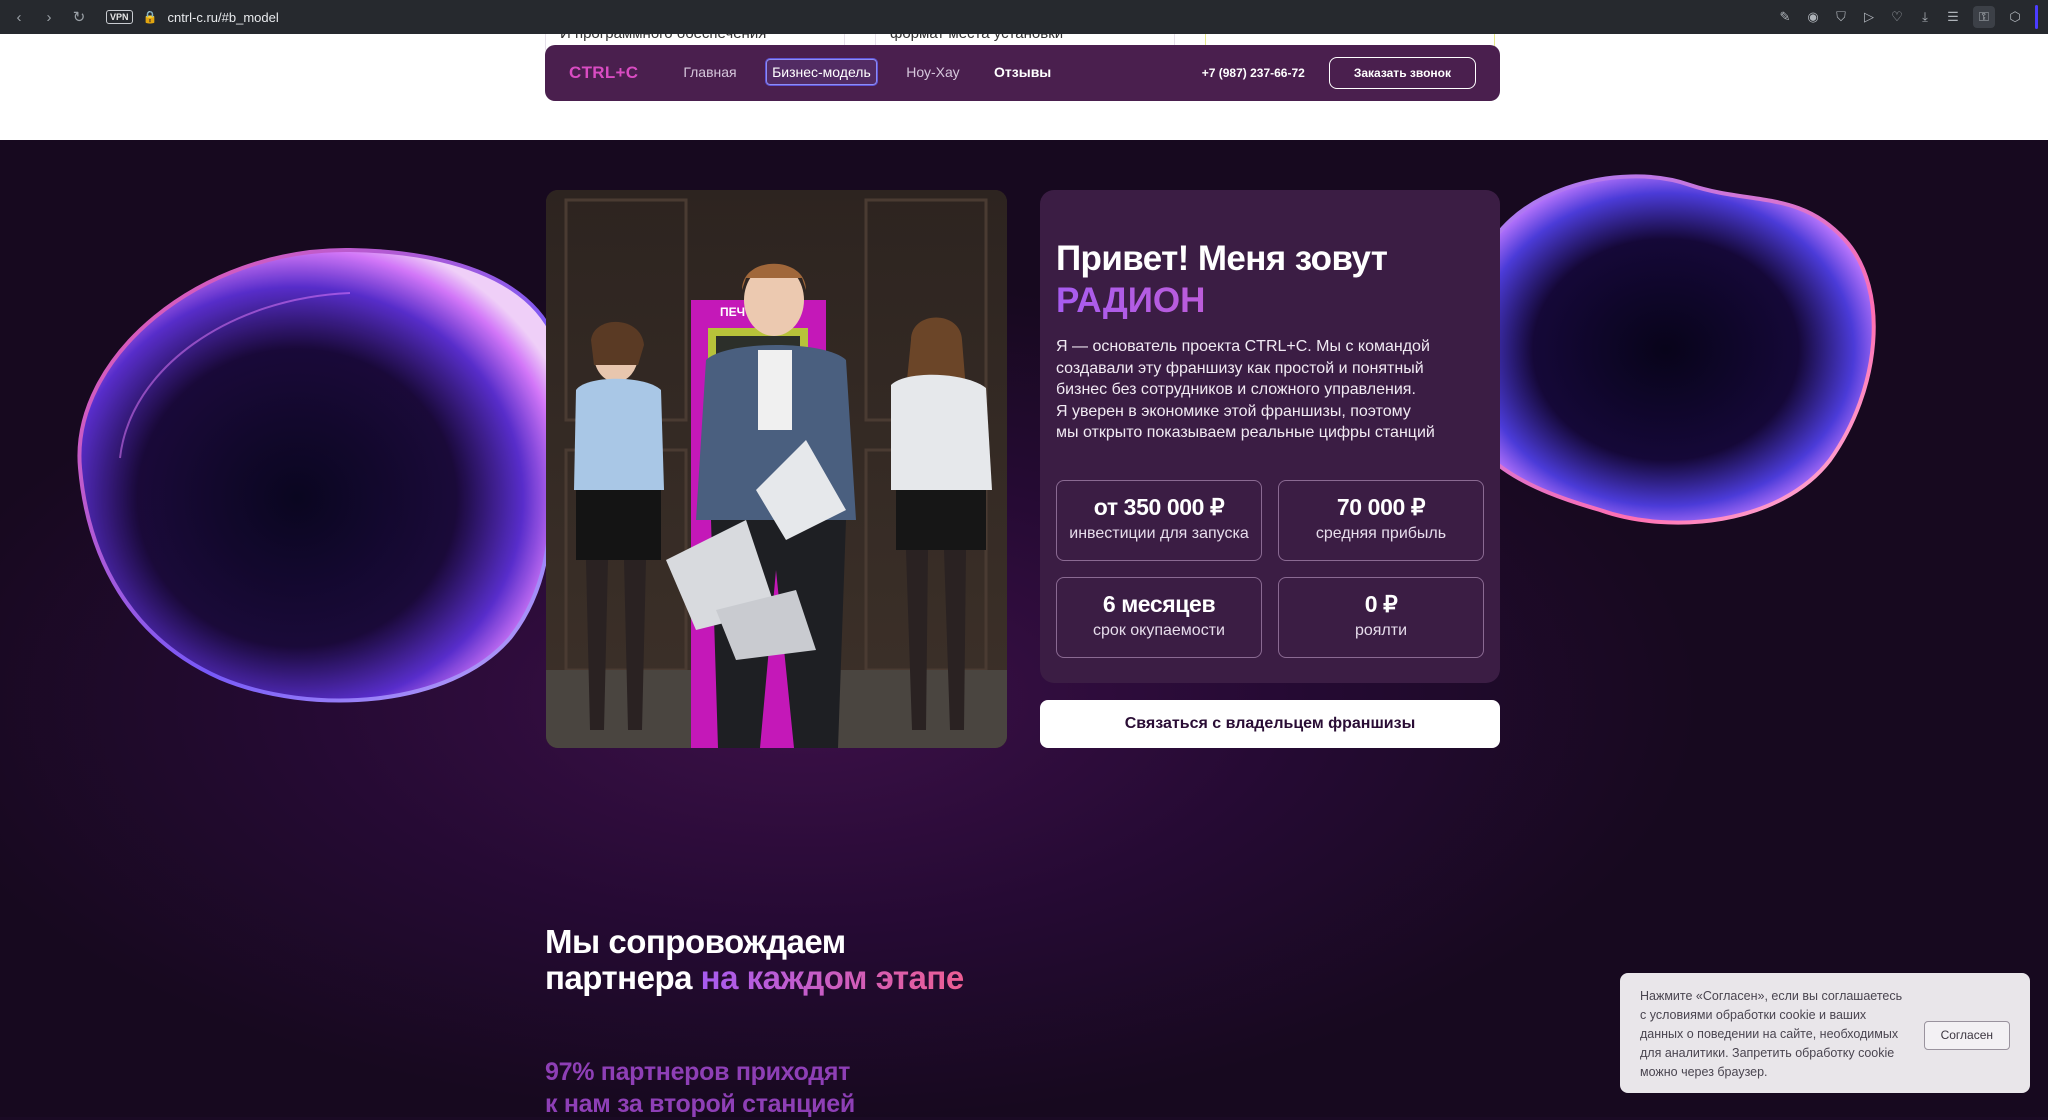 This screenshot has width=2048, height=1120. What do you see at coordinates (1381, 506) in the screenshot?
I see `stat-value: 70 000 ₽` at bounding box center [1381, 506].